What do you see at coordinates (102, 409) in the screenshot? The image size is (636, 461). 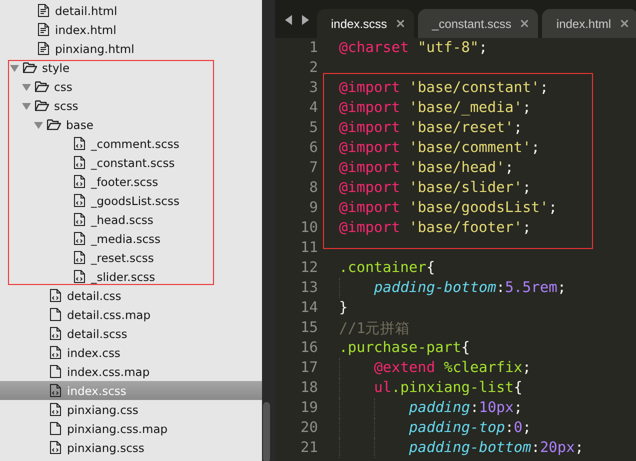 I see `file-name: pinxiang.css` at bounding box center [102, 409].